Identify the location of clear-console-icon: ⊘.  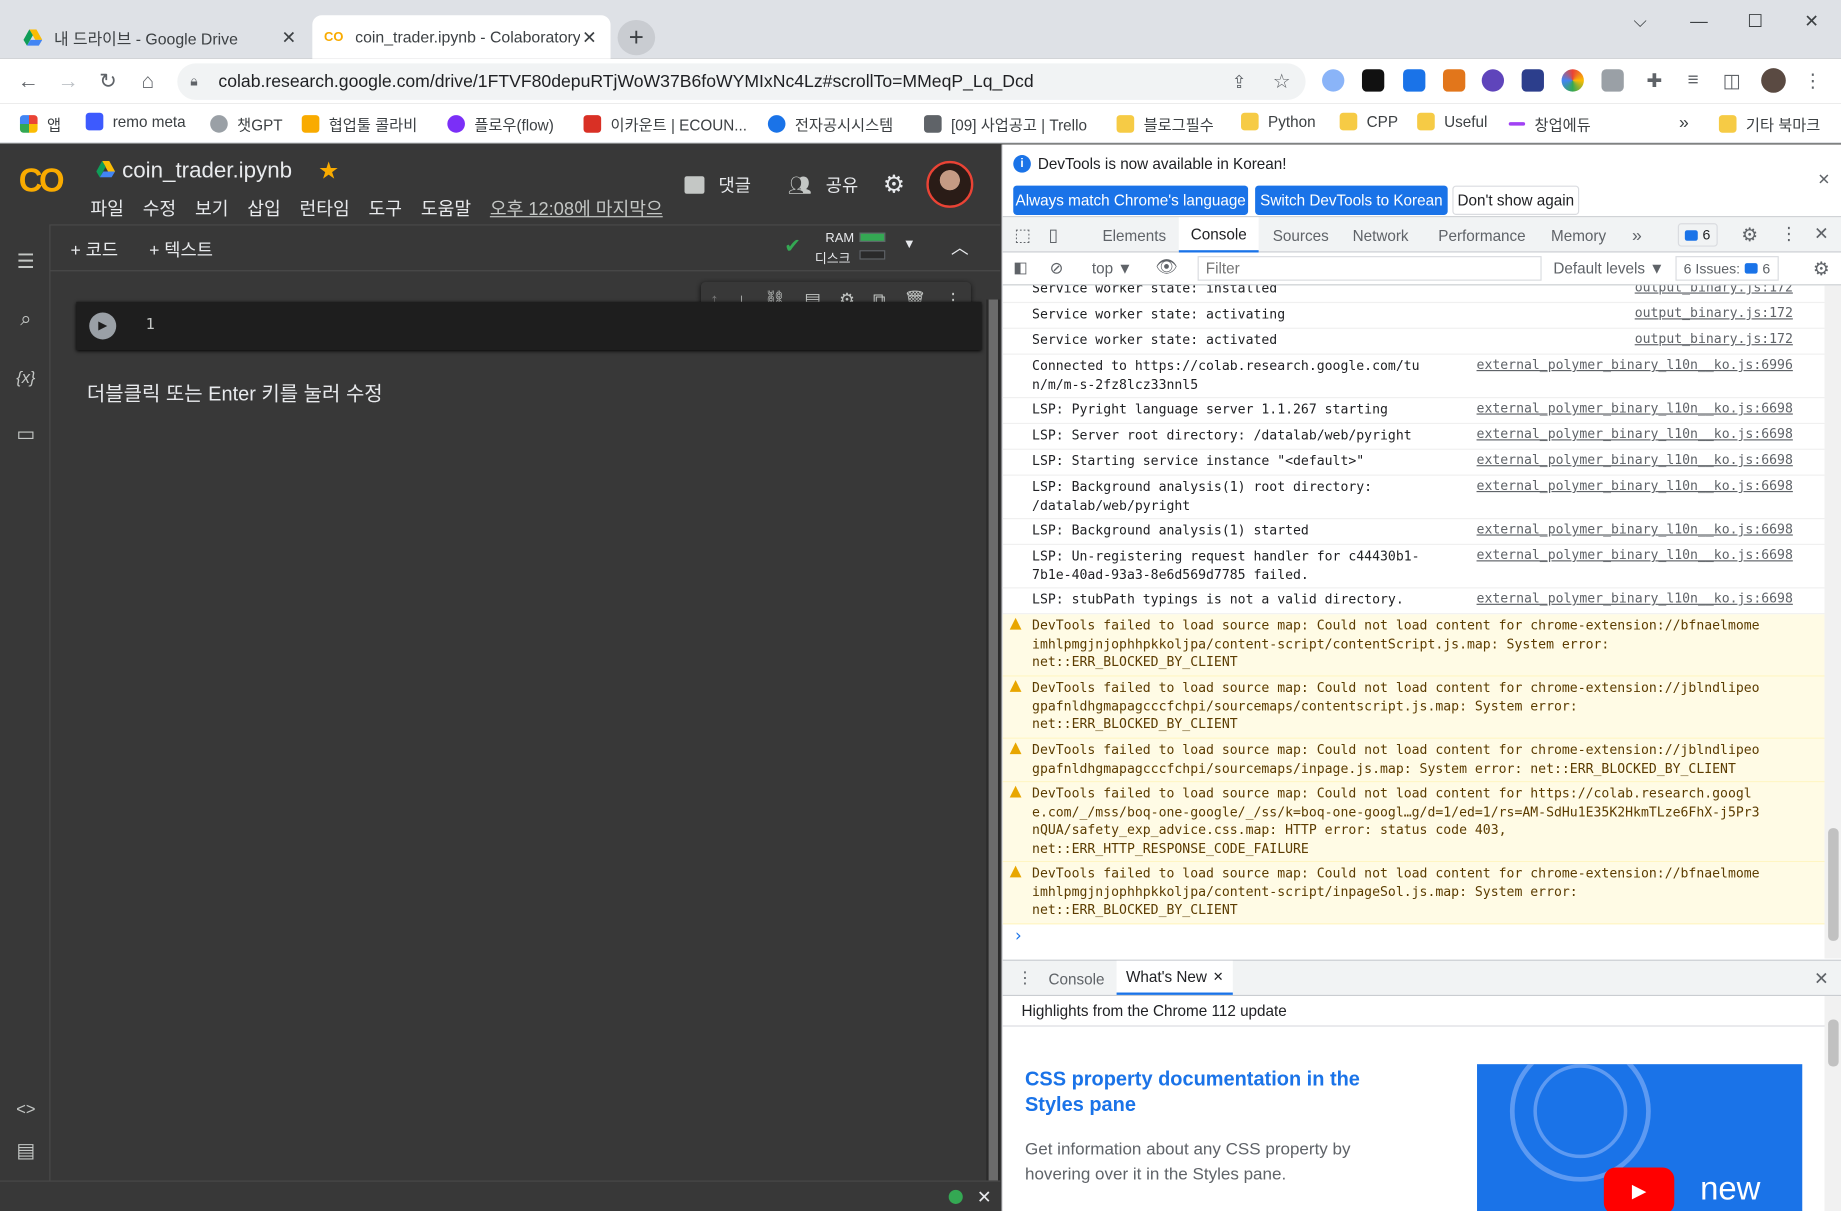
(1057, 268).